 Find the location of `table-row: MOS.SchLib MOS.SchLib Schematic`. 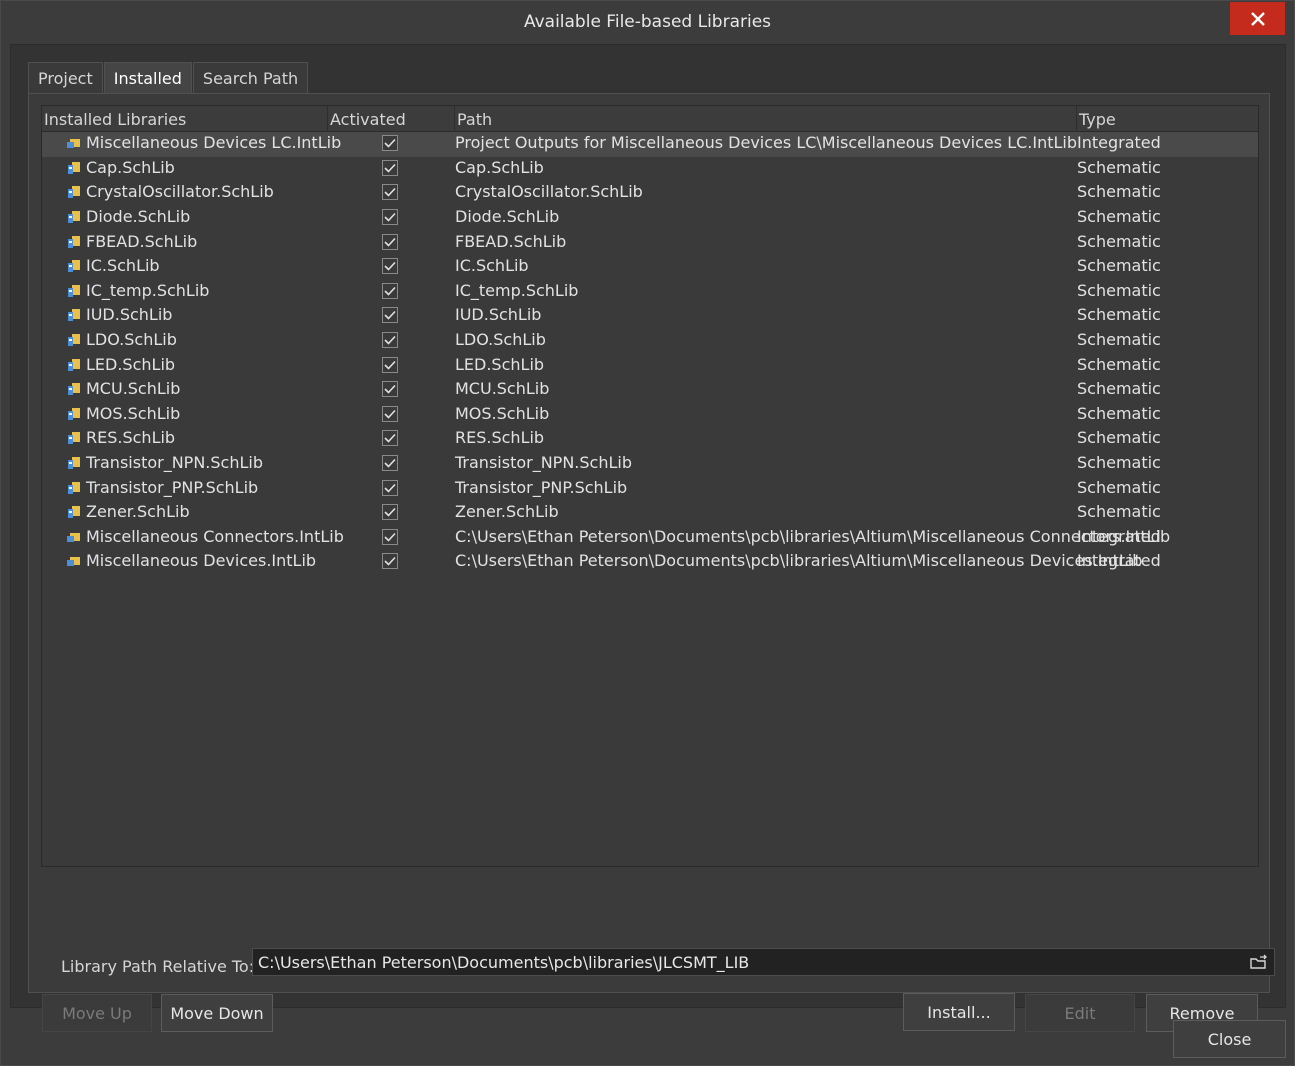

table-row: MOS.SchLib MOS.SchLib Schematic is located at coordinates (650, 415).